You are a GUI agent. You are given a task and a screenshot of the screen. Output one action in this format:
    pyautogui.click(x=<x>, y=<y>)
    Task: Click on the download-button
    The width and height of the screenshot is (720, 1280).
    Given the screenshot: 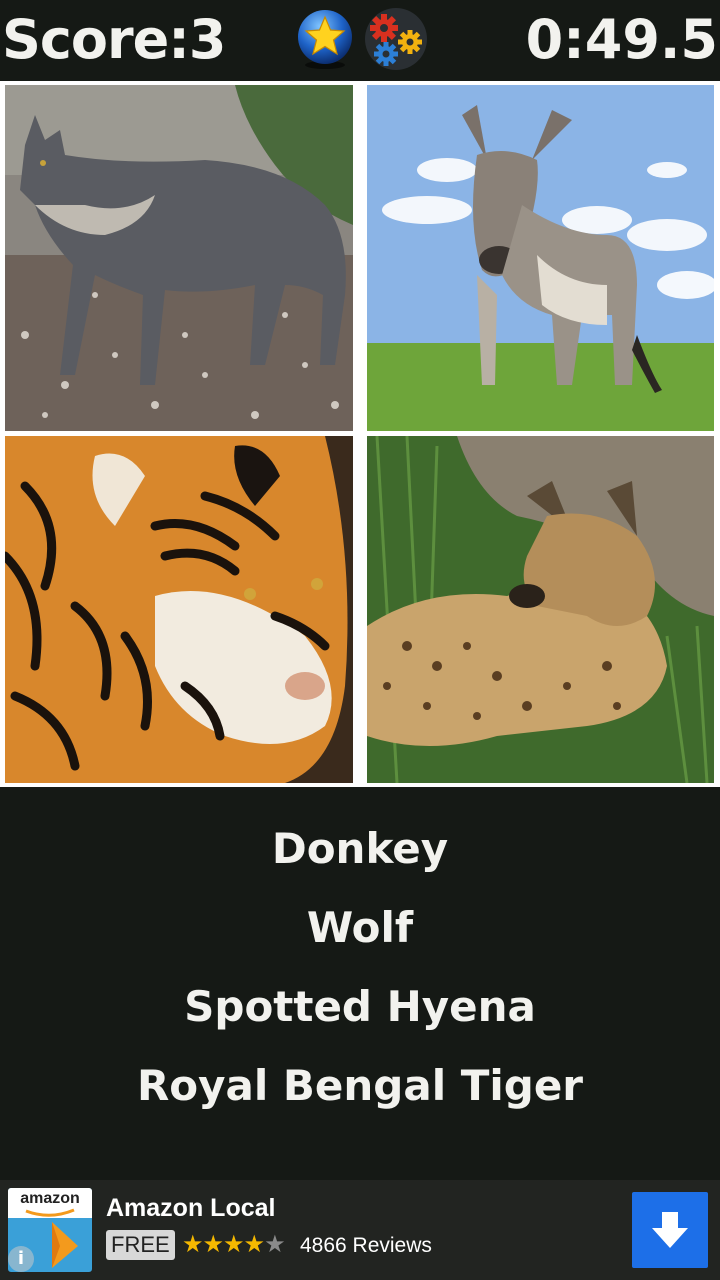 What is the action you would take?
    pyautogui.click(x=670, y=1230)
    